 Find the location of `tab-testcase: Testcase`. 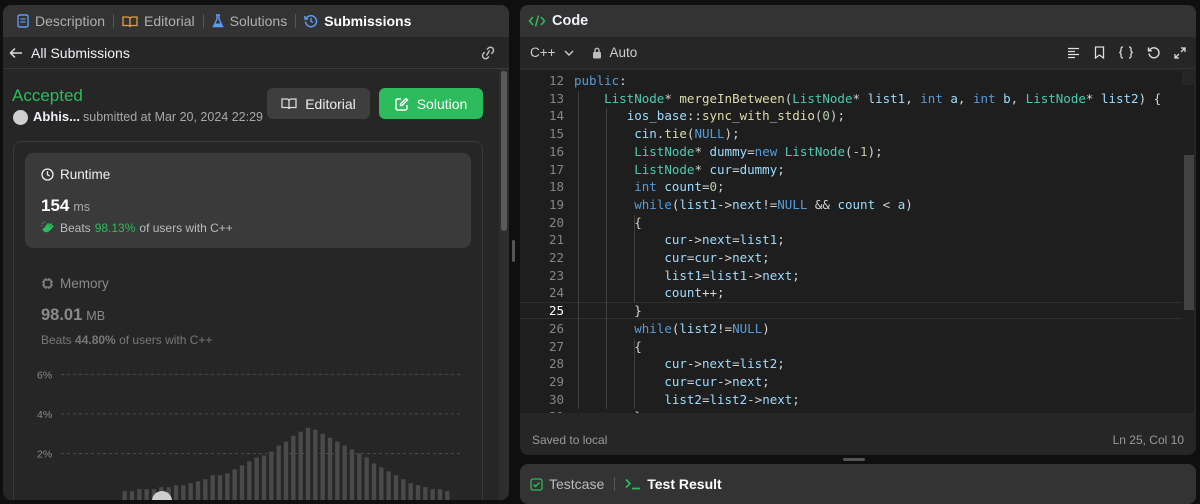

tab-testcase: Testcase is located at coordinates (567, 484).